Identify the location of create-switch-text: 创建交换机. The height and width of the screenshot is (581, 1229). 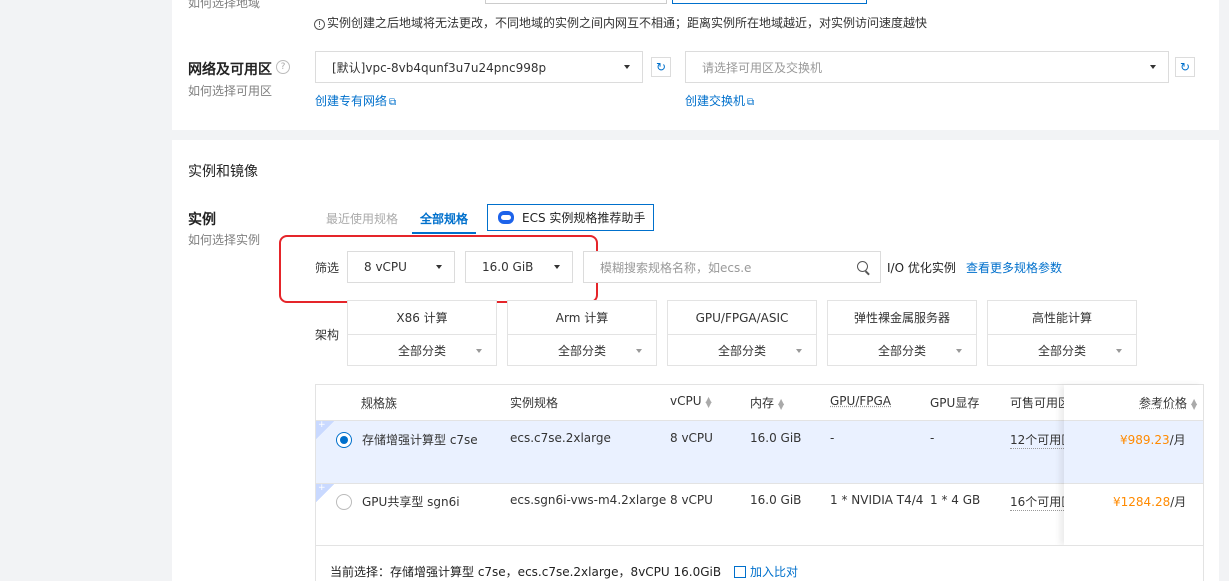
(715, 101).